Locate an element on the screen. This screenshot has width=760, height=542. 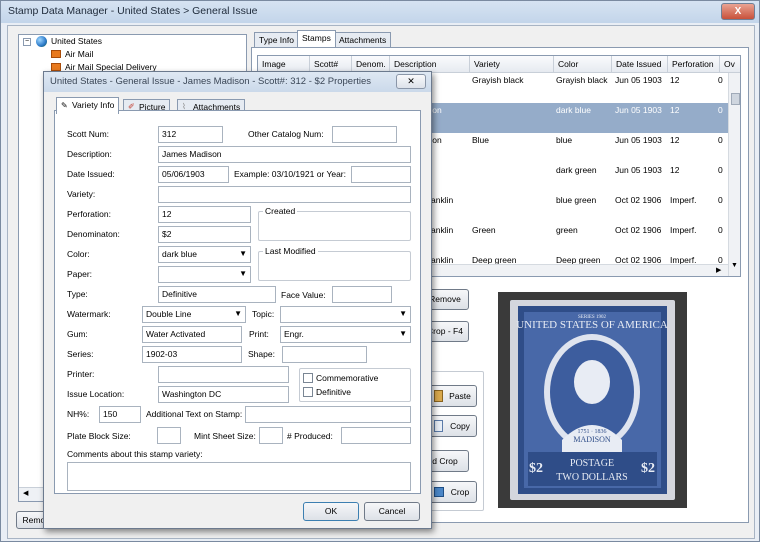
paste-button: Paste is located at coordinates (453, 396).